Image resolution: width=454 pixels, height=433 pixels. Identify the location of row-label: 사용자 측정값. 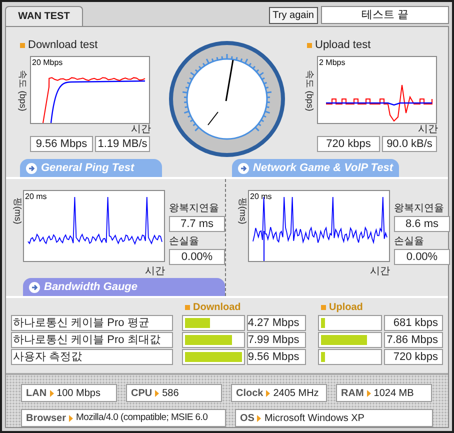
(92, 357).